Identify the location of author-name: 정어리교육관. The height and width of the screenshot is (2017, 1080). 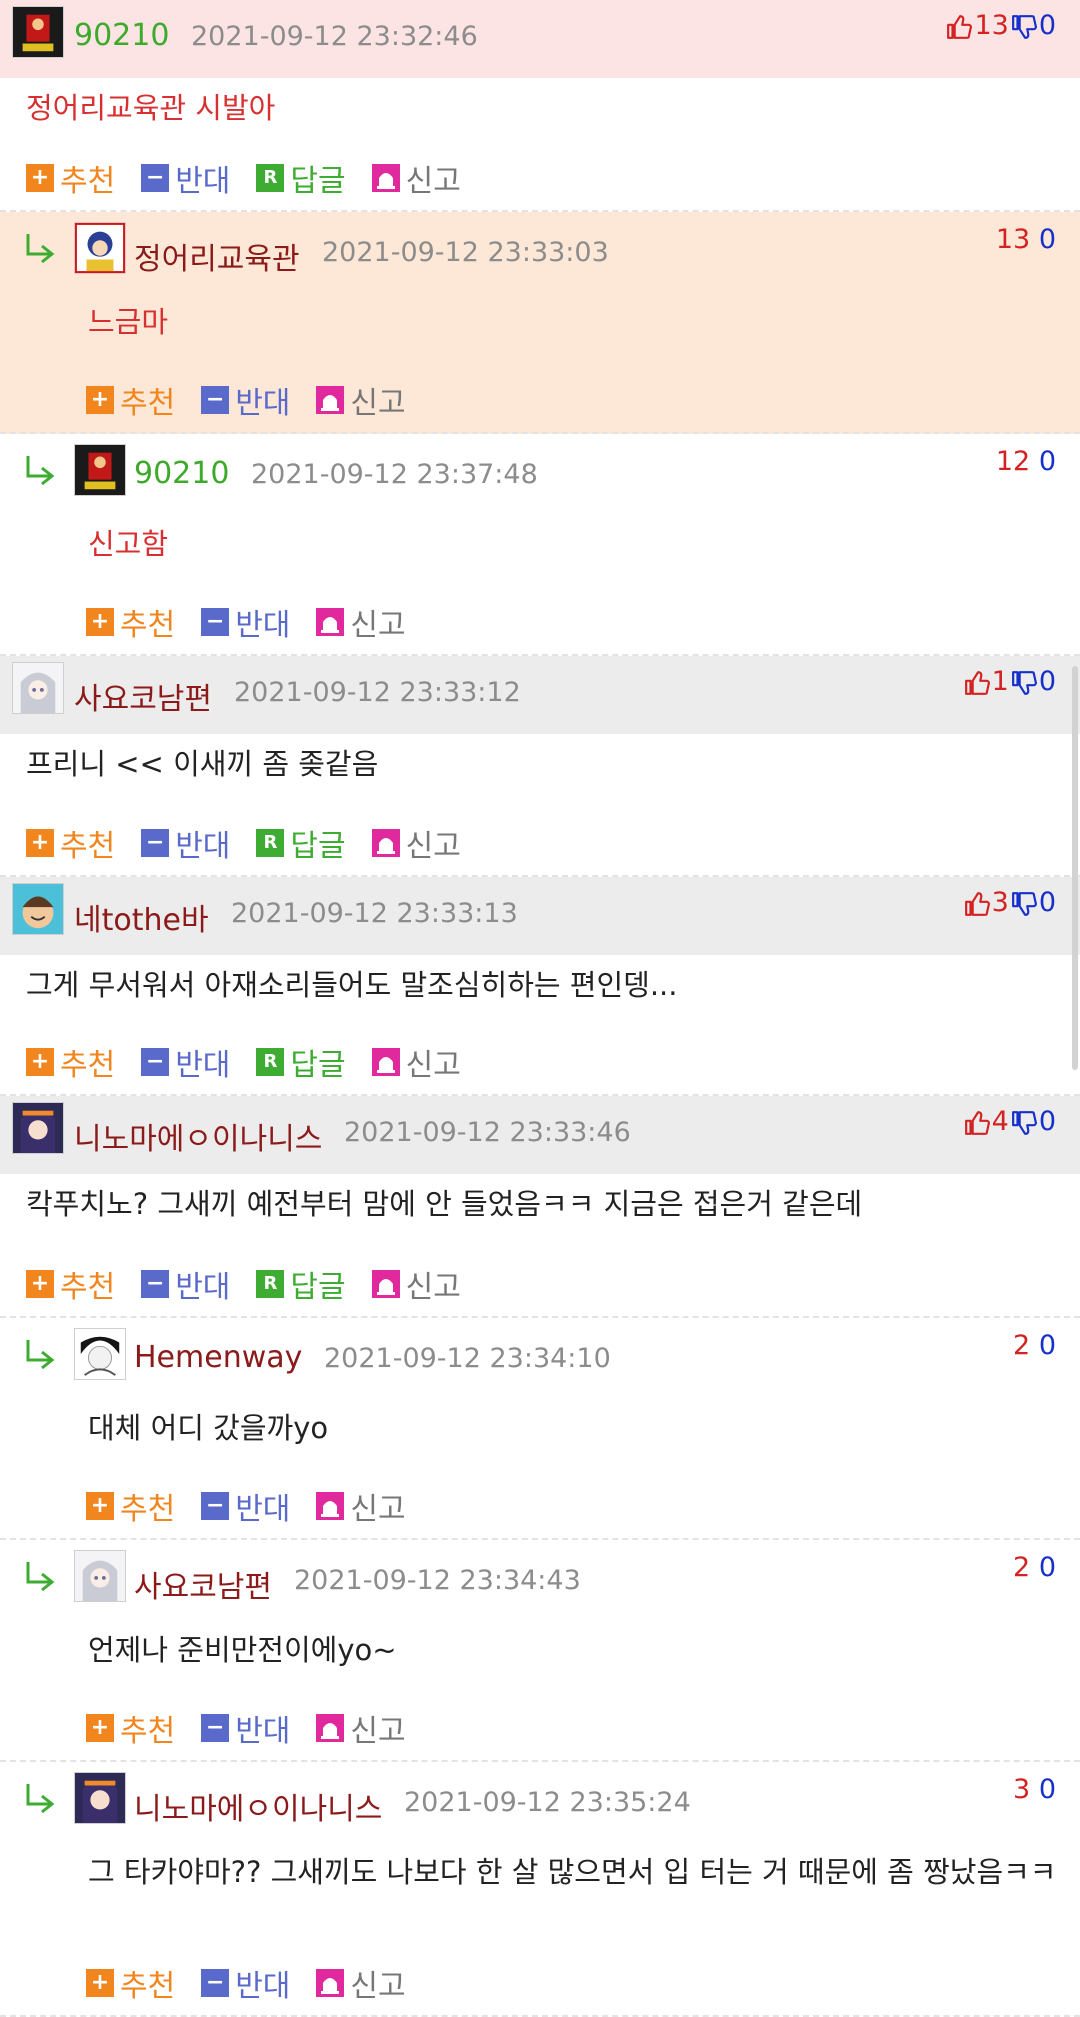
(217, 256).